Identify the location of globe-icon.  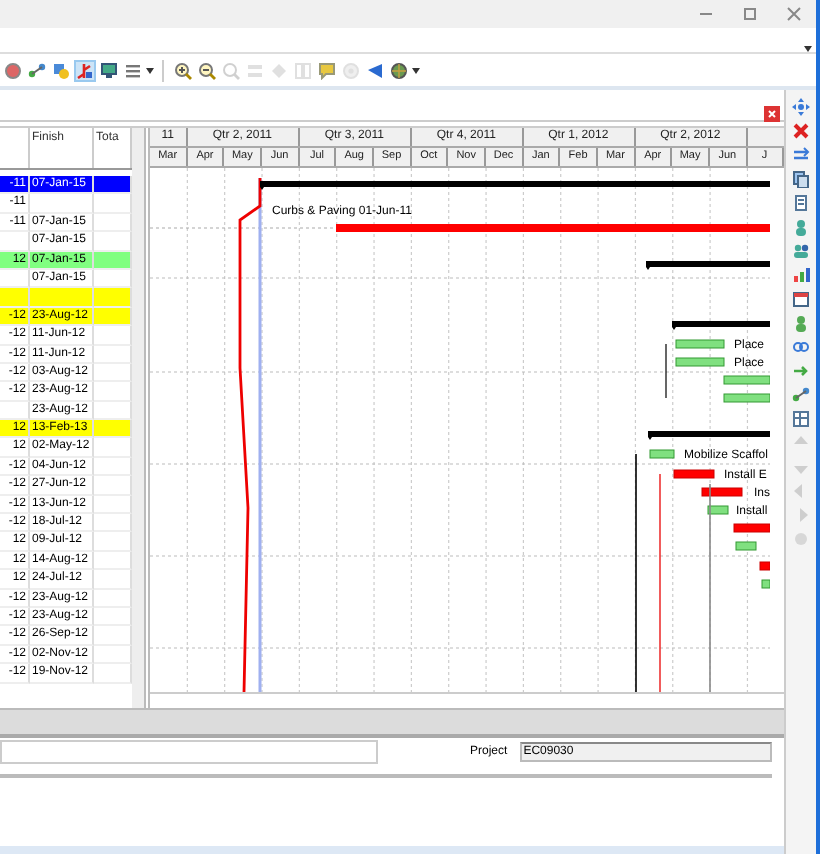
(399, 70).